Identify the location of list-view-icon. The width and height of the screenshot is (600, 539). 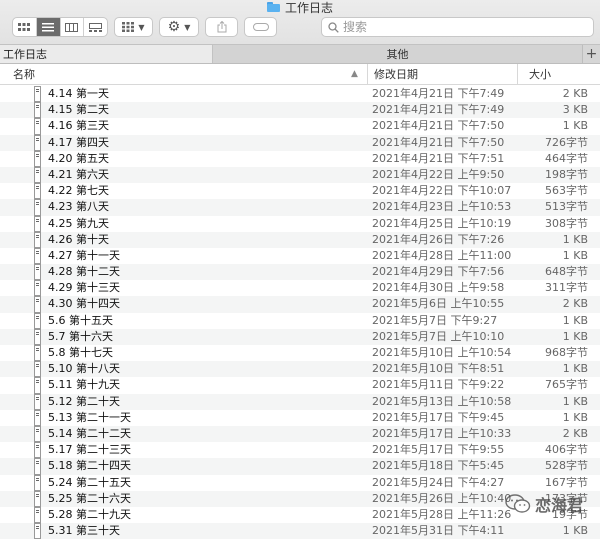
(48, 26).